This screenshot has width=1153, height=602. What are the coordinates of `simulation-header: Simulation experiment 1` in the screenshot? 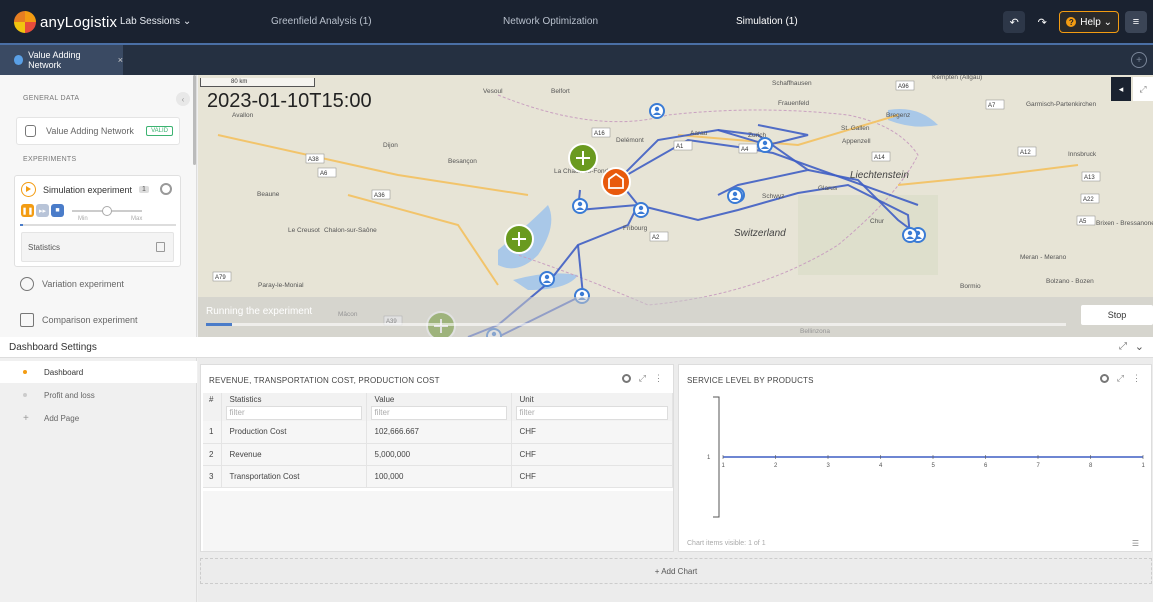 It's located at (85, 189).